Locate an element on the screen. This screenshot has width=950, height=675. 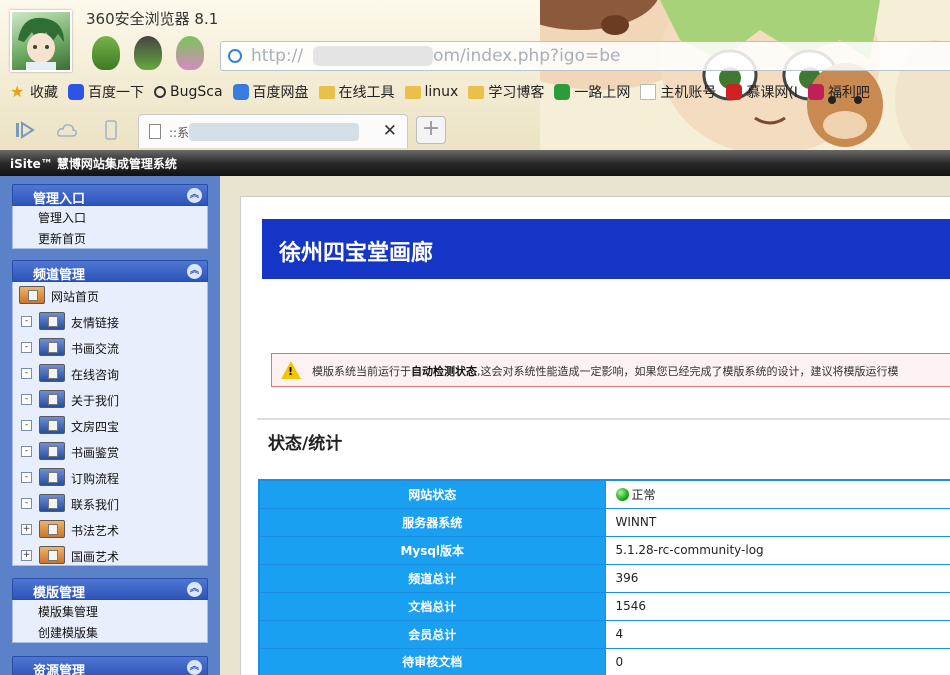
tab-active: ::系 ✕ is located at coordinates (273, 131).